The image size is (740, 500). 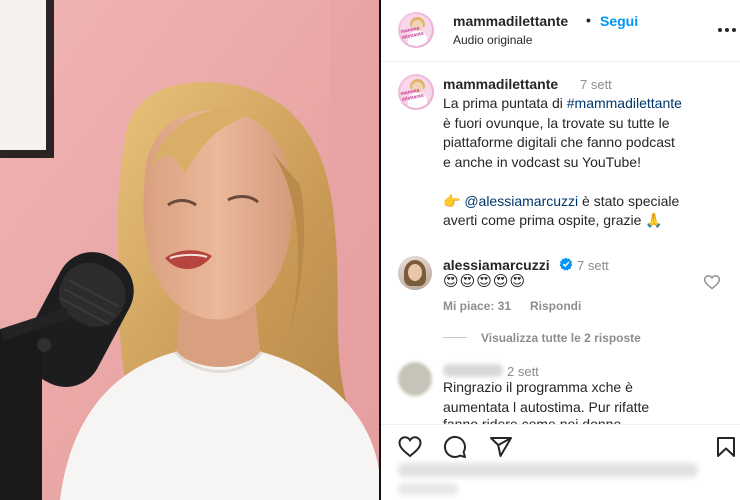 I want to click on comment-avatar, so click(x=415, y=273).